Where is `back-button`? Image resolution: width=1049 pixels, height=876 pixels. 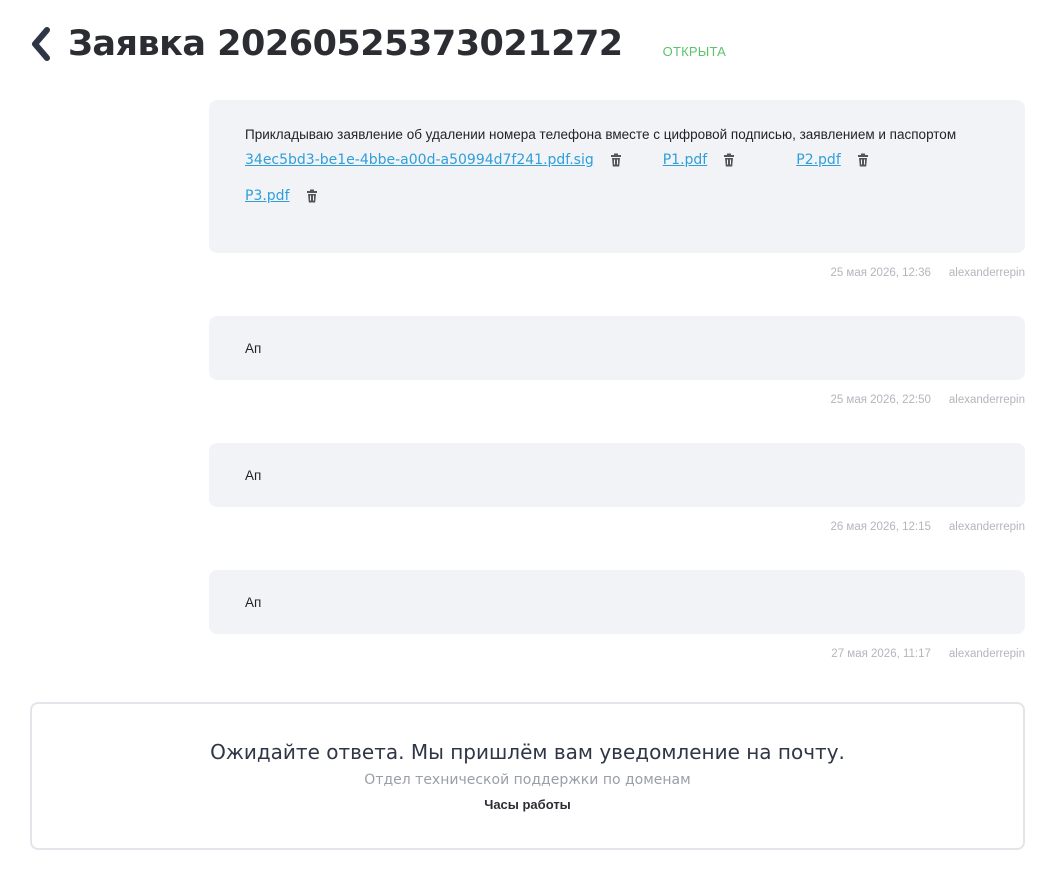 back-button is located at coordinates (43, 44).